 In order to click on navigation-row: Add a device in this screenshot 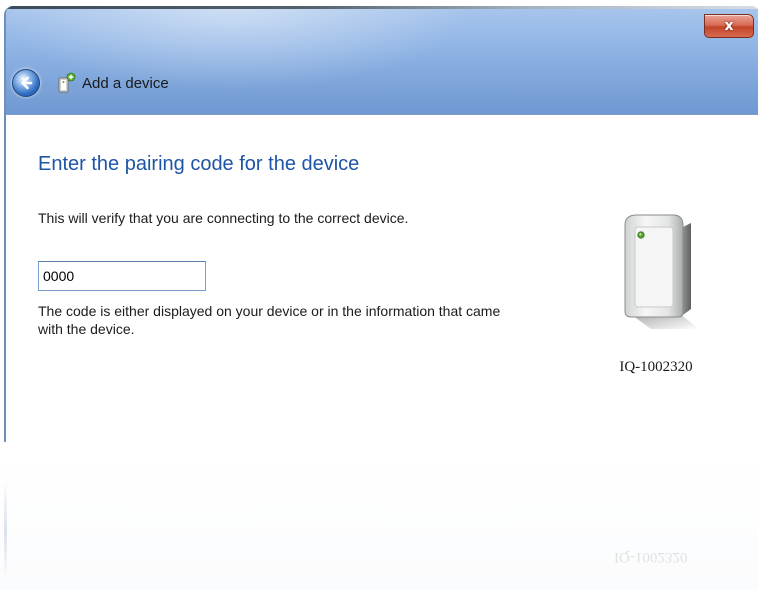, I will do `click(90, 83)`.